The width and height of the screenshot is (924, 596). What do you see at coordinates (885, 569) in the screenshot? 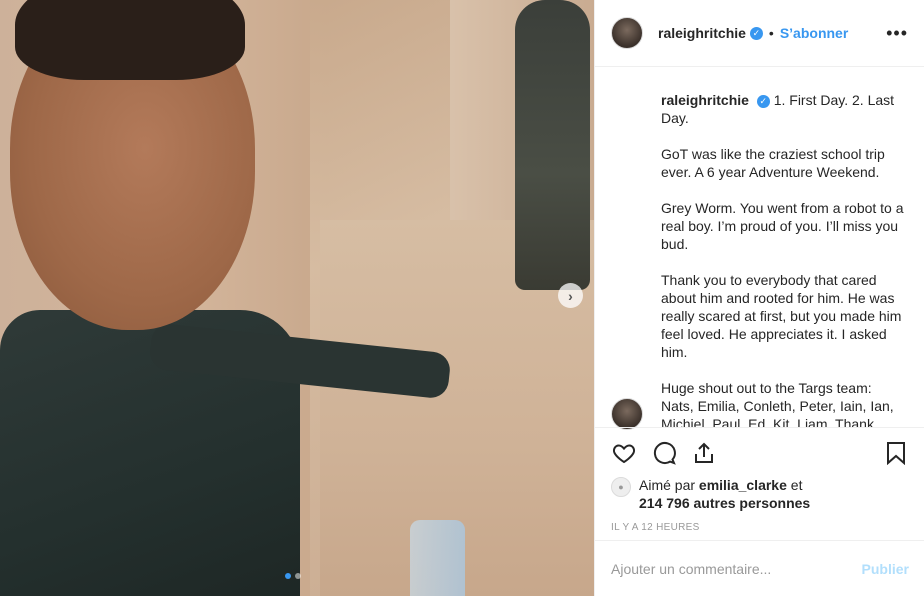
I see `publish-button: Publier` at bounding box center [885, 569].